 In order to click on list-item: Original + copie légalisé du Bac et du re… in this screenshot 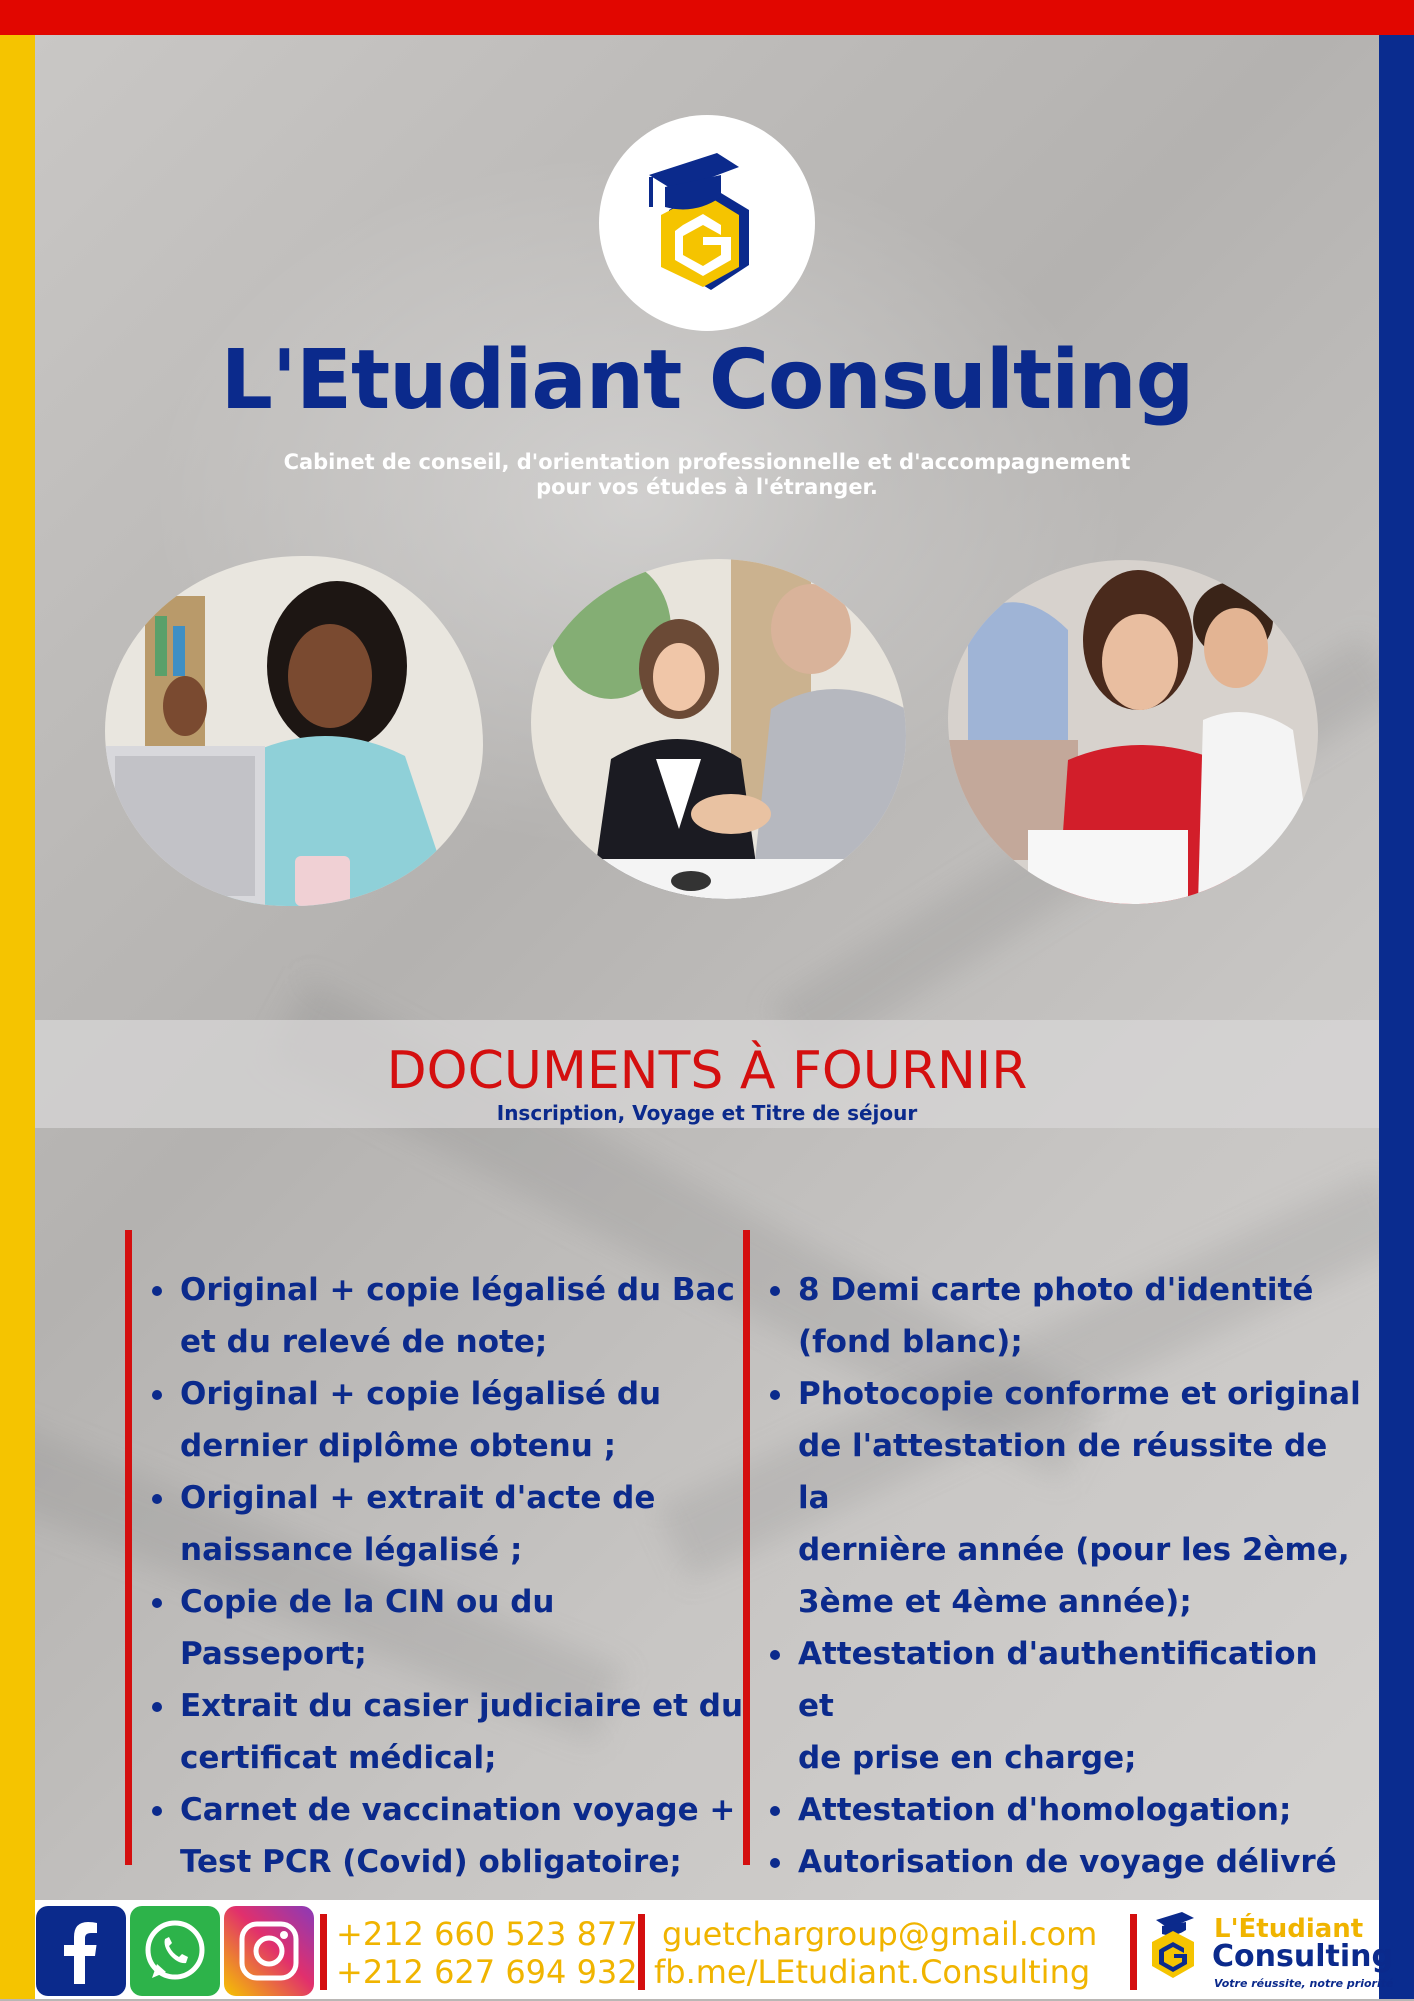, I will do `click(446, 1316)`.